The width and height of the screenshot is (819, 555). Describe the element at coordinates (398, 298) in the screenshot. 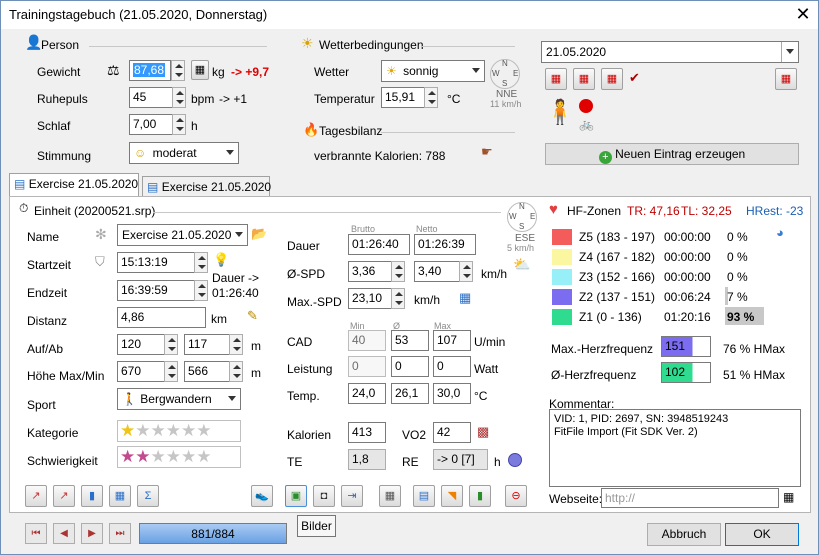

I see `maxspd-spinner` at that location.